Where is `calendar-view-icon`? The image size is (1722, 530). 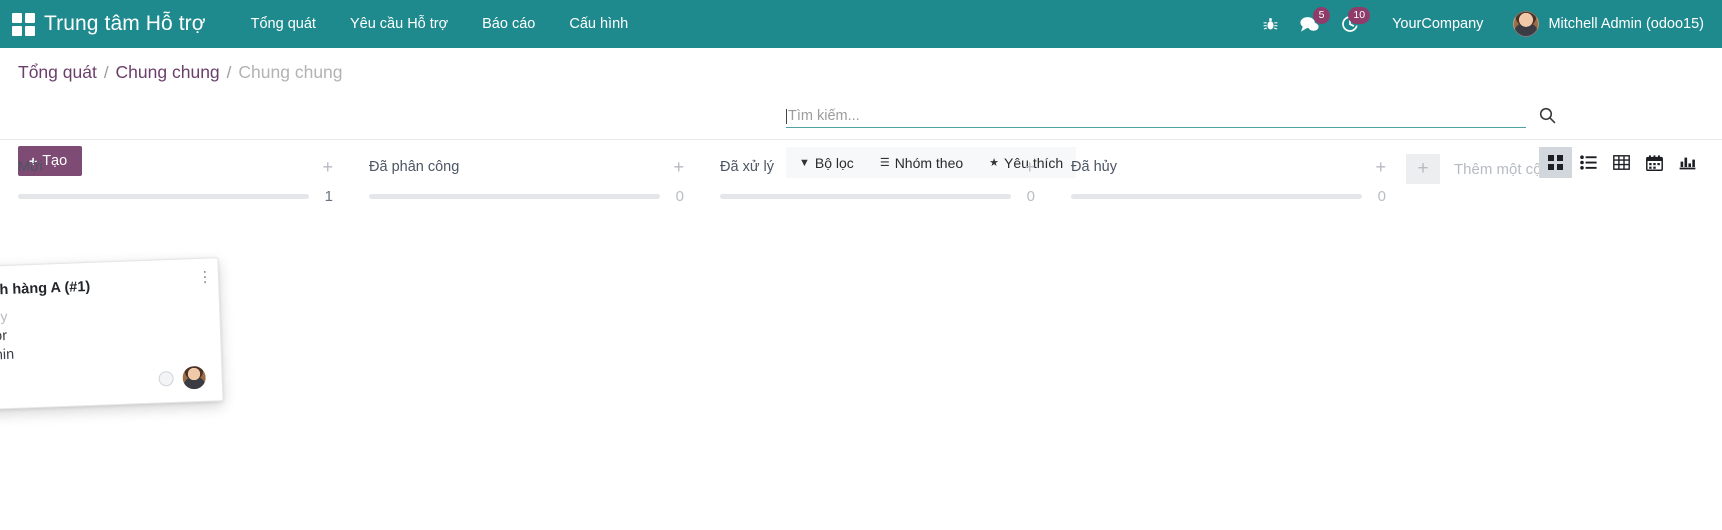 calendar-view-icon is located at coordinates (1654, 162).